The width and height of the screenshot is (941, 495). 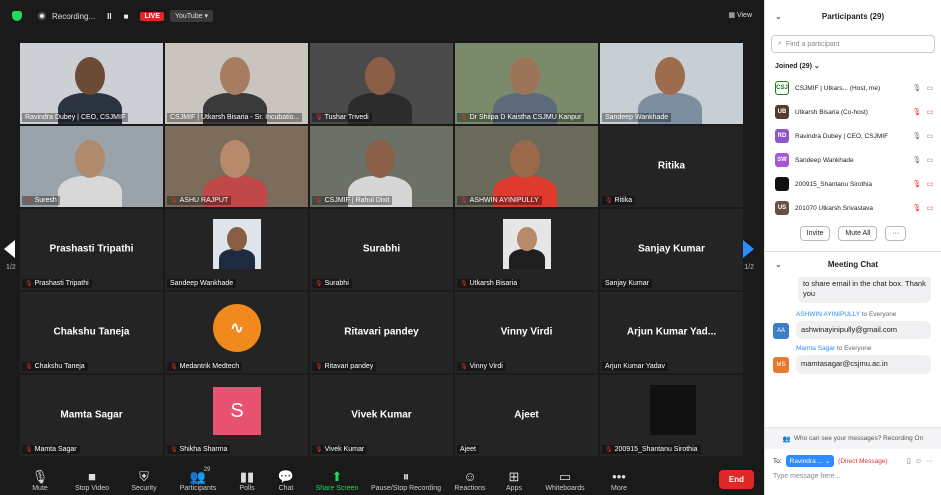 I want to click on participant-row: US 201070 Utkarsh Srivastava 🎙 ▭, so click(x=853, y=208).